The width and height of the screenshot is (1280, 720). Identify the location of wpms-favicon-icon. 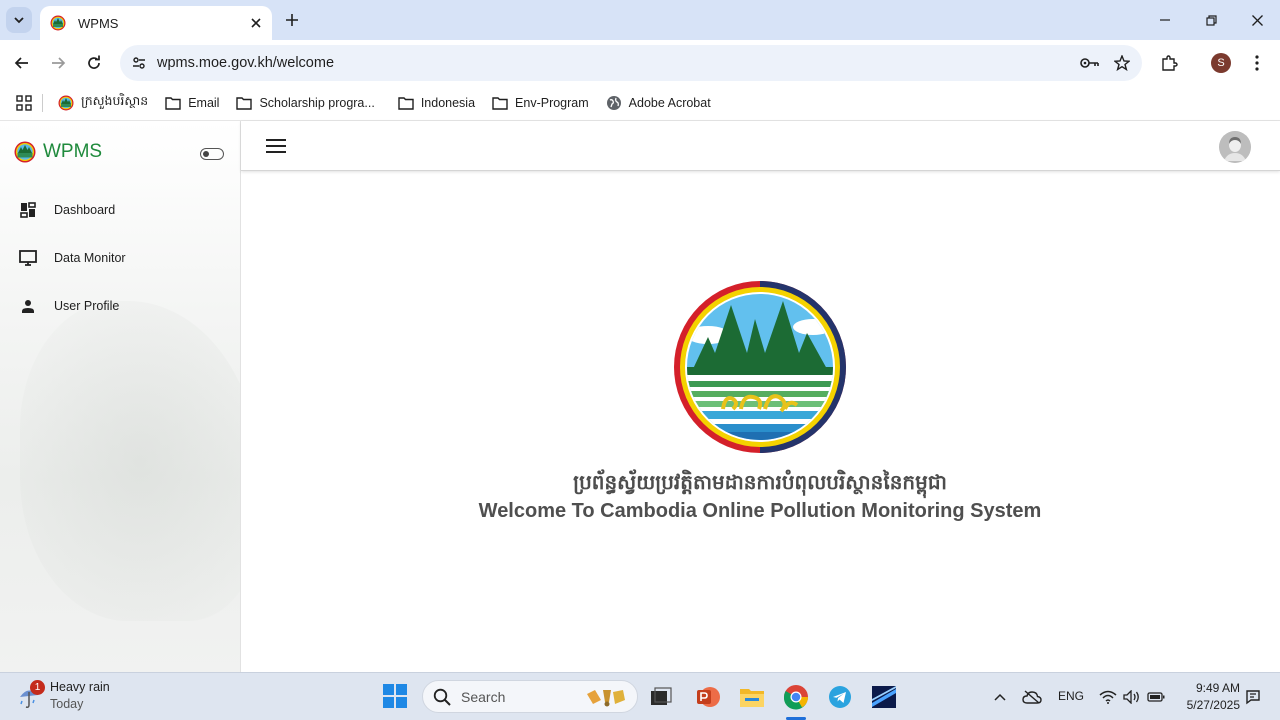
(58, 23).